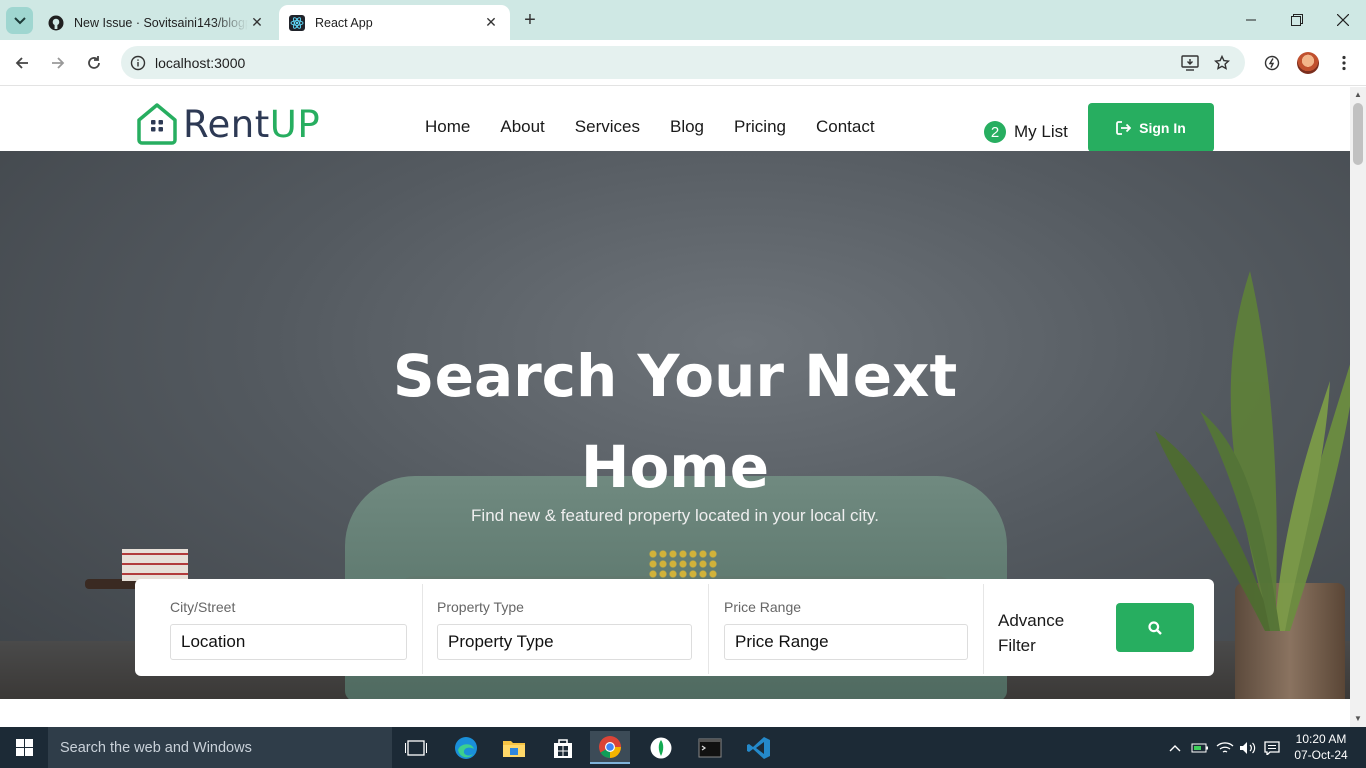  I want to click on task-view-icon, so click(416, 747).